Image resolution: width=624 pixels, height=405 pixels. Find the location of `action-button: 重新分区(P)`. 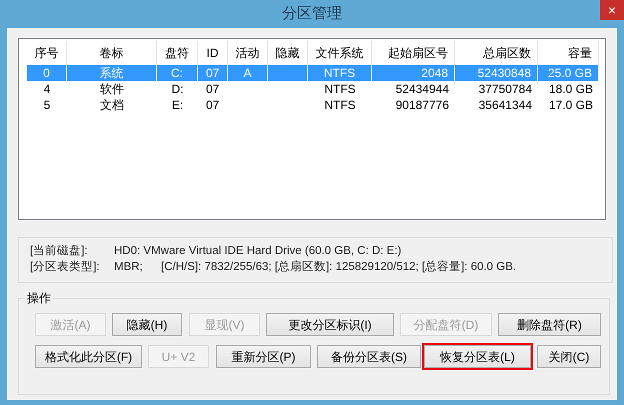

action-button: 重新分区(P) is located at coordinates (263, 356).